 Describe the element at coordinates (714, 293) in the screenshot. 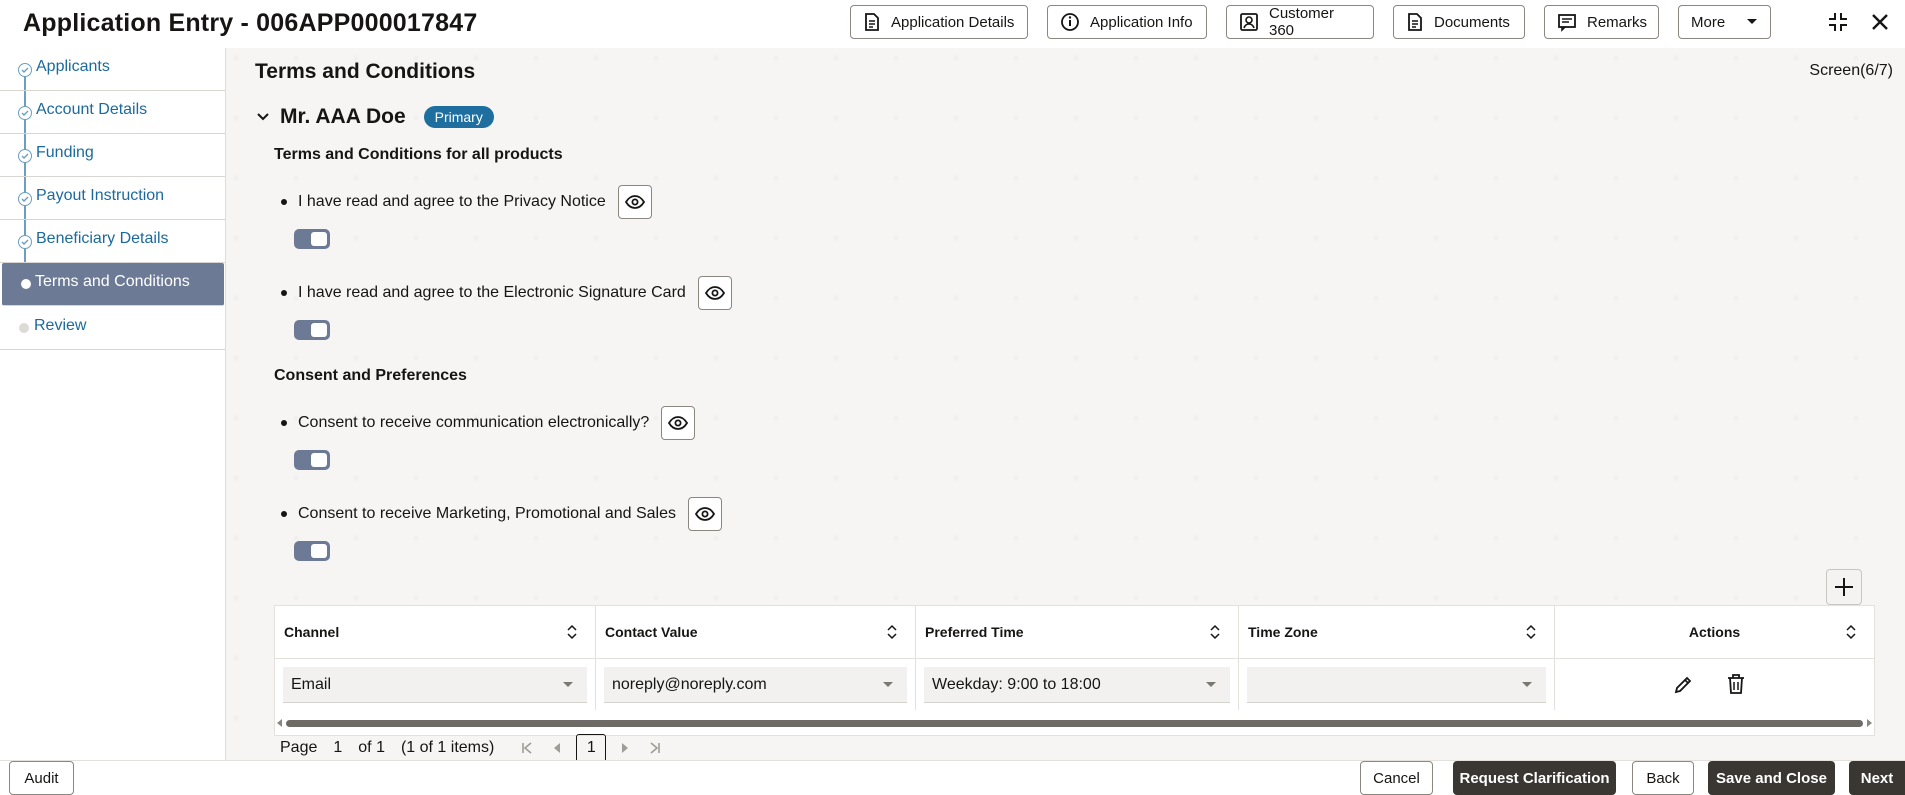

I see `view-electronic-signature-button` at that location.